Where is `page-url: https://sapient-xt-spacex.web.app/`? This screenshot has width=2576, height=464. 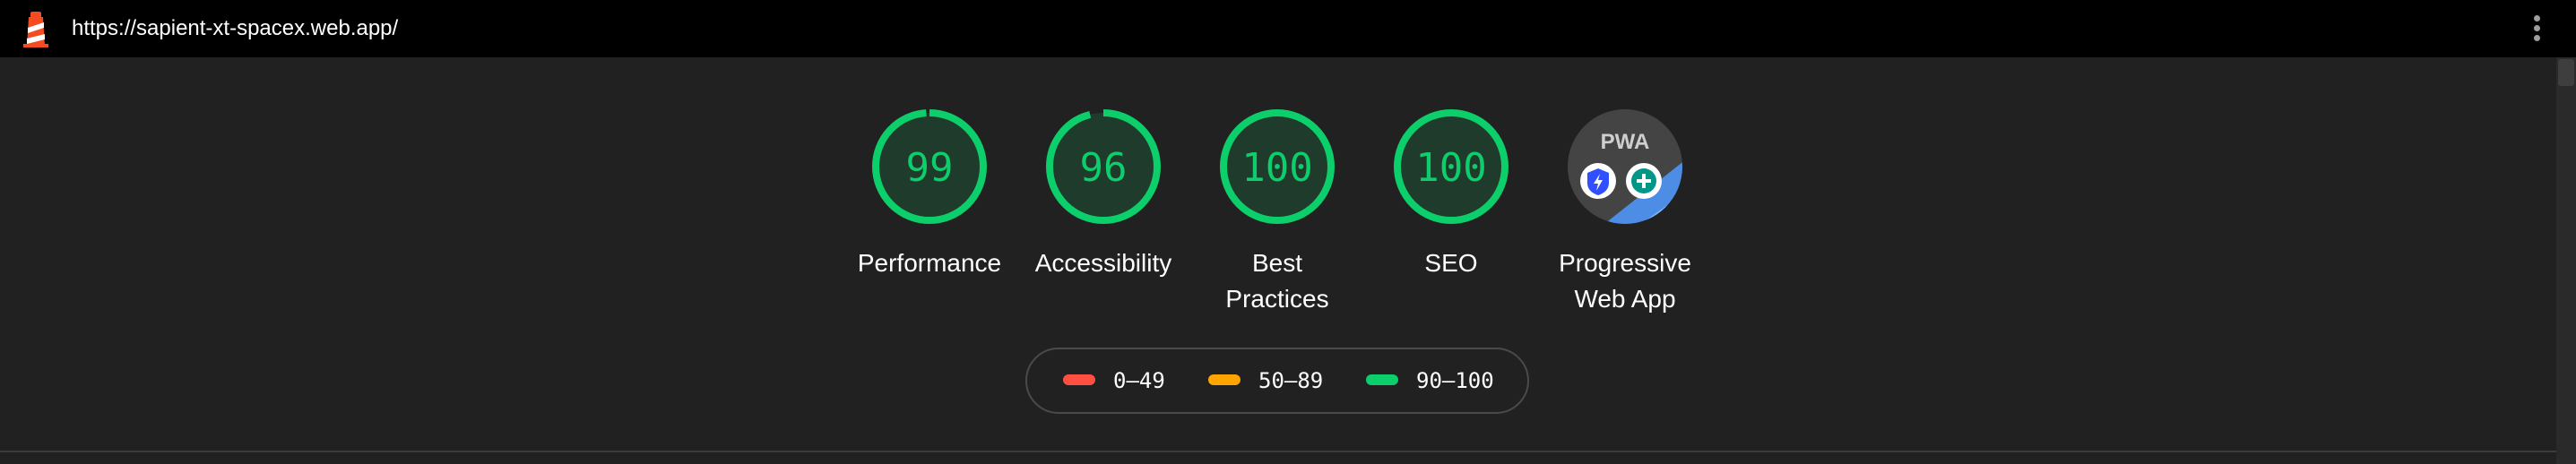 page-url: https://sapient-xt-spacex.web.app/ is located at coordinates (235, 28).